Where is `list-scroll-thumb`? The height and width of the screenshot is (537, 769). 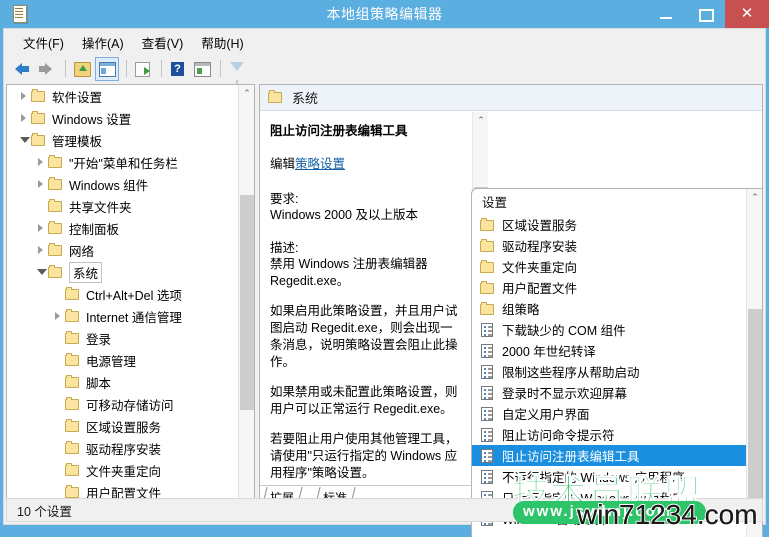
list-scroll-thumb is located at coordinates (755, 409).